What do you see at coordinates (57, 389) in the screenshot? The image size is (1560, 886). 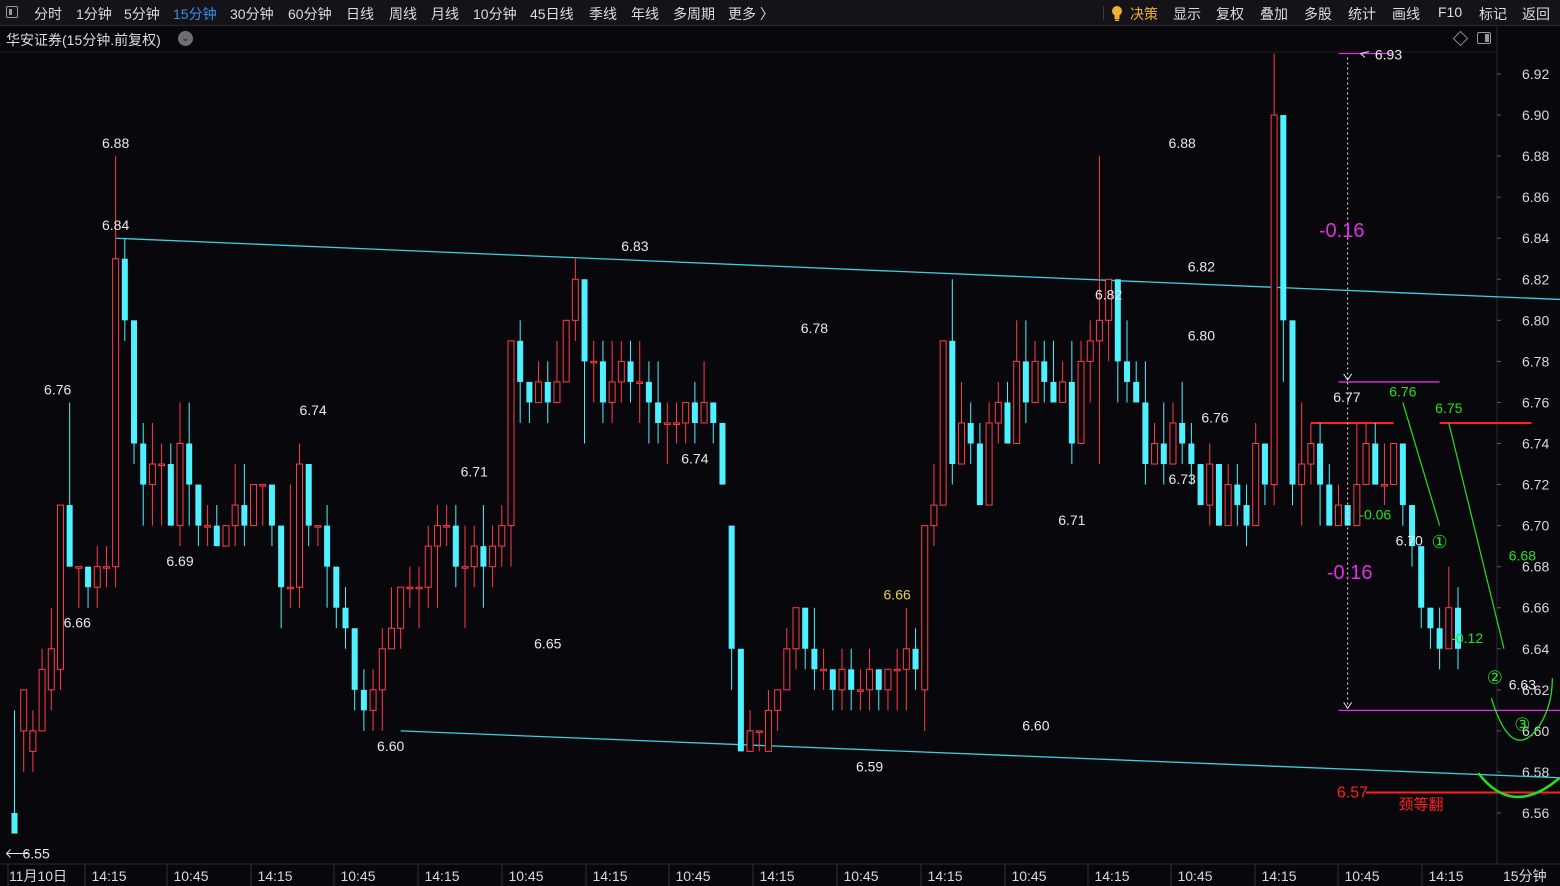 I see `price-label: 6.76` at bounding box center [57, 389].